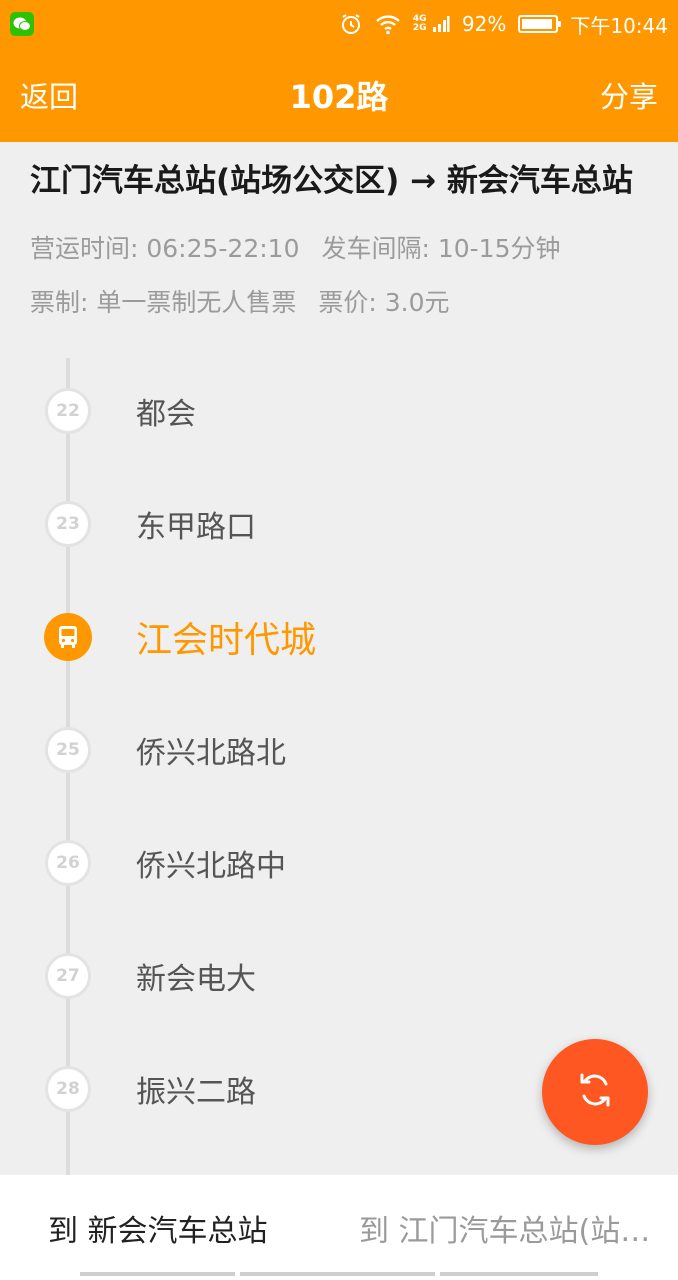 The width and height of the screenshot is (678, 1280). I want to click on network-type: 4G 2G, so click(419, 23).